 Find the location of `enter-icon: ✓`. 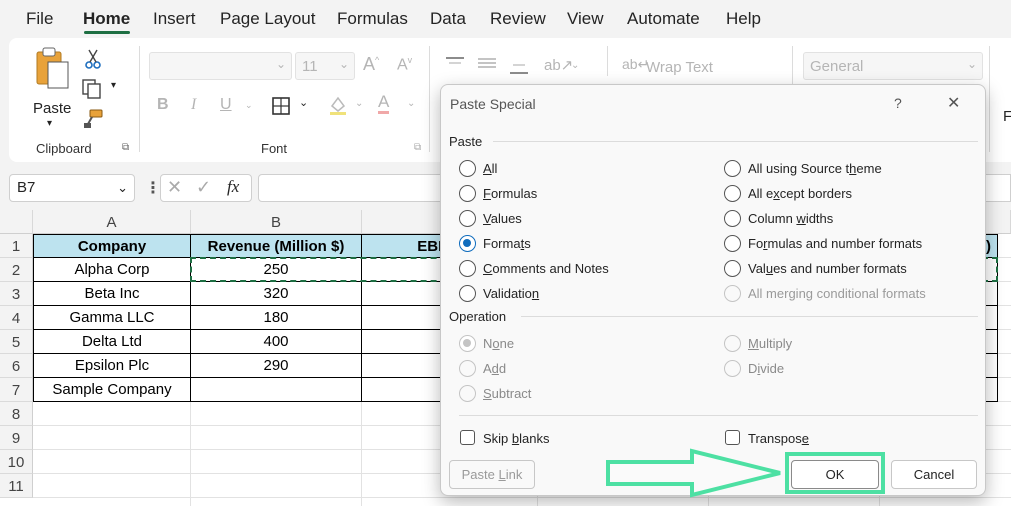

enter-icon: ✓ is located at coordinates (203, 187).